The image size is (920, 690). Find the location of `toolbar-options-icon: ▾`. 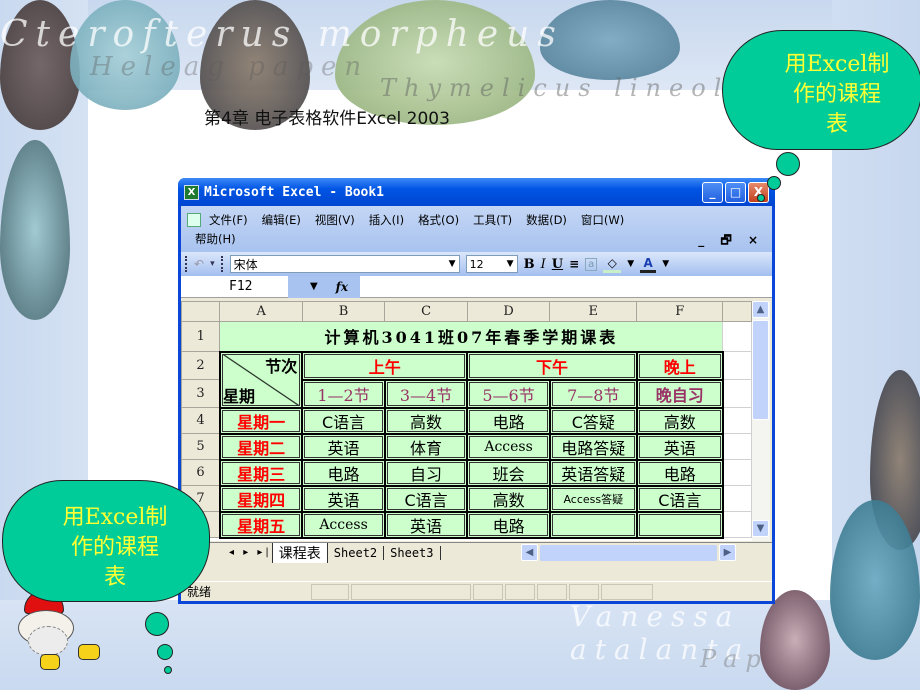

toolbar-options-icon: ▾ is located at coordinates (212, 264).